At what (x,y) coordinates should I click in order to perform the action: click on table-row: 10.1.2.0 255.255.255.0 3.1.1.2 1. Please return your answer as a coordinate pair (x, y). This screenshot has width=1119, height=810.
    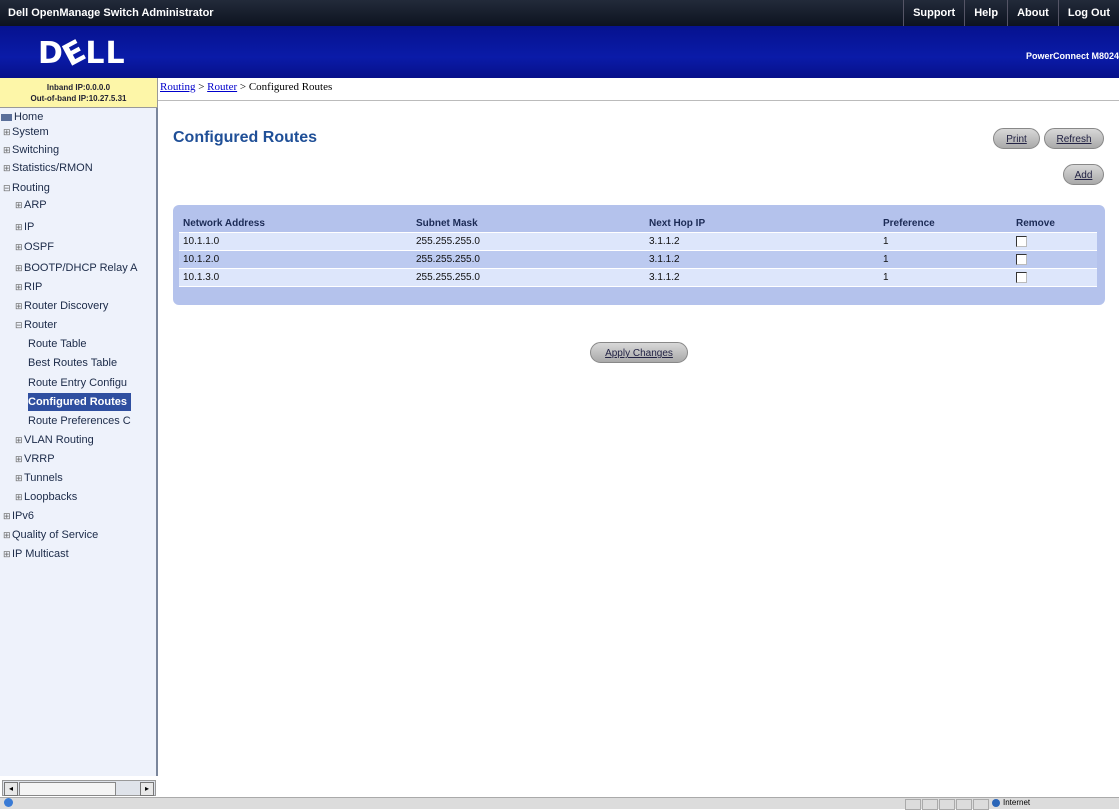
    Looking at the image, I should click on (638, 259).